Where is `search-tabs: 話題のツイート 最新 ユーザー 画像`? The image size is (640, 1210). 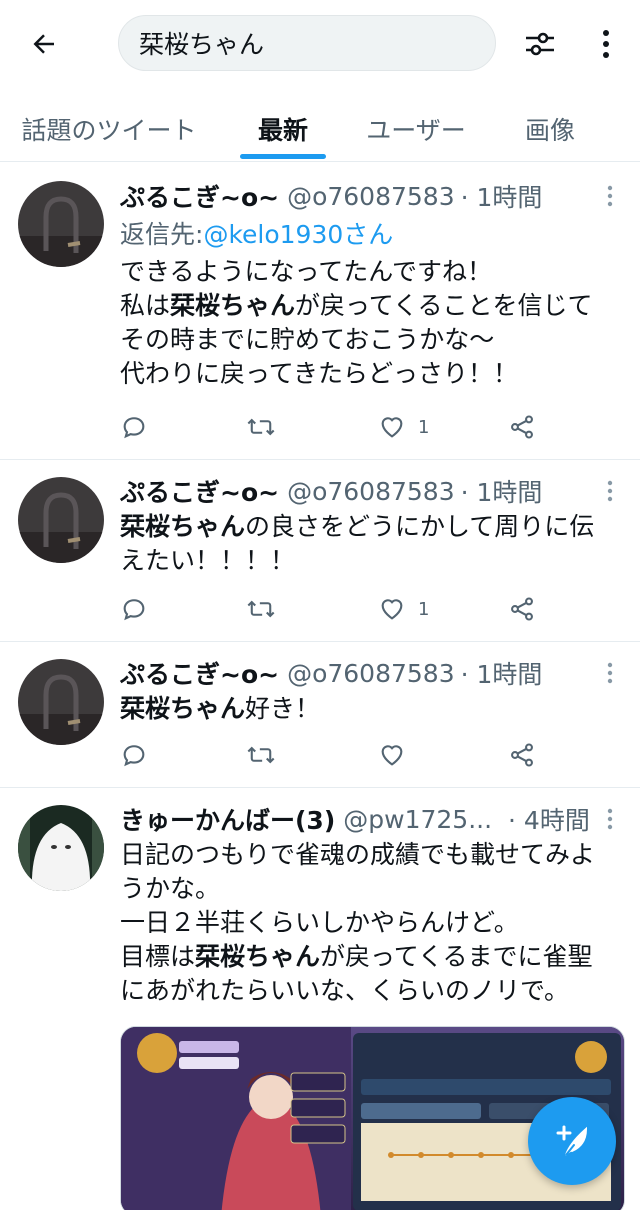
search-tabs: 話題のツイート 最新 ユーザー 画像 is located at coordinates (320, 129).